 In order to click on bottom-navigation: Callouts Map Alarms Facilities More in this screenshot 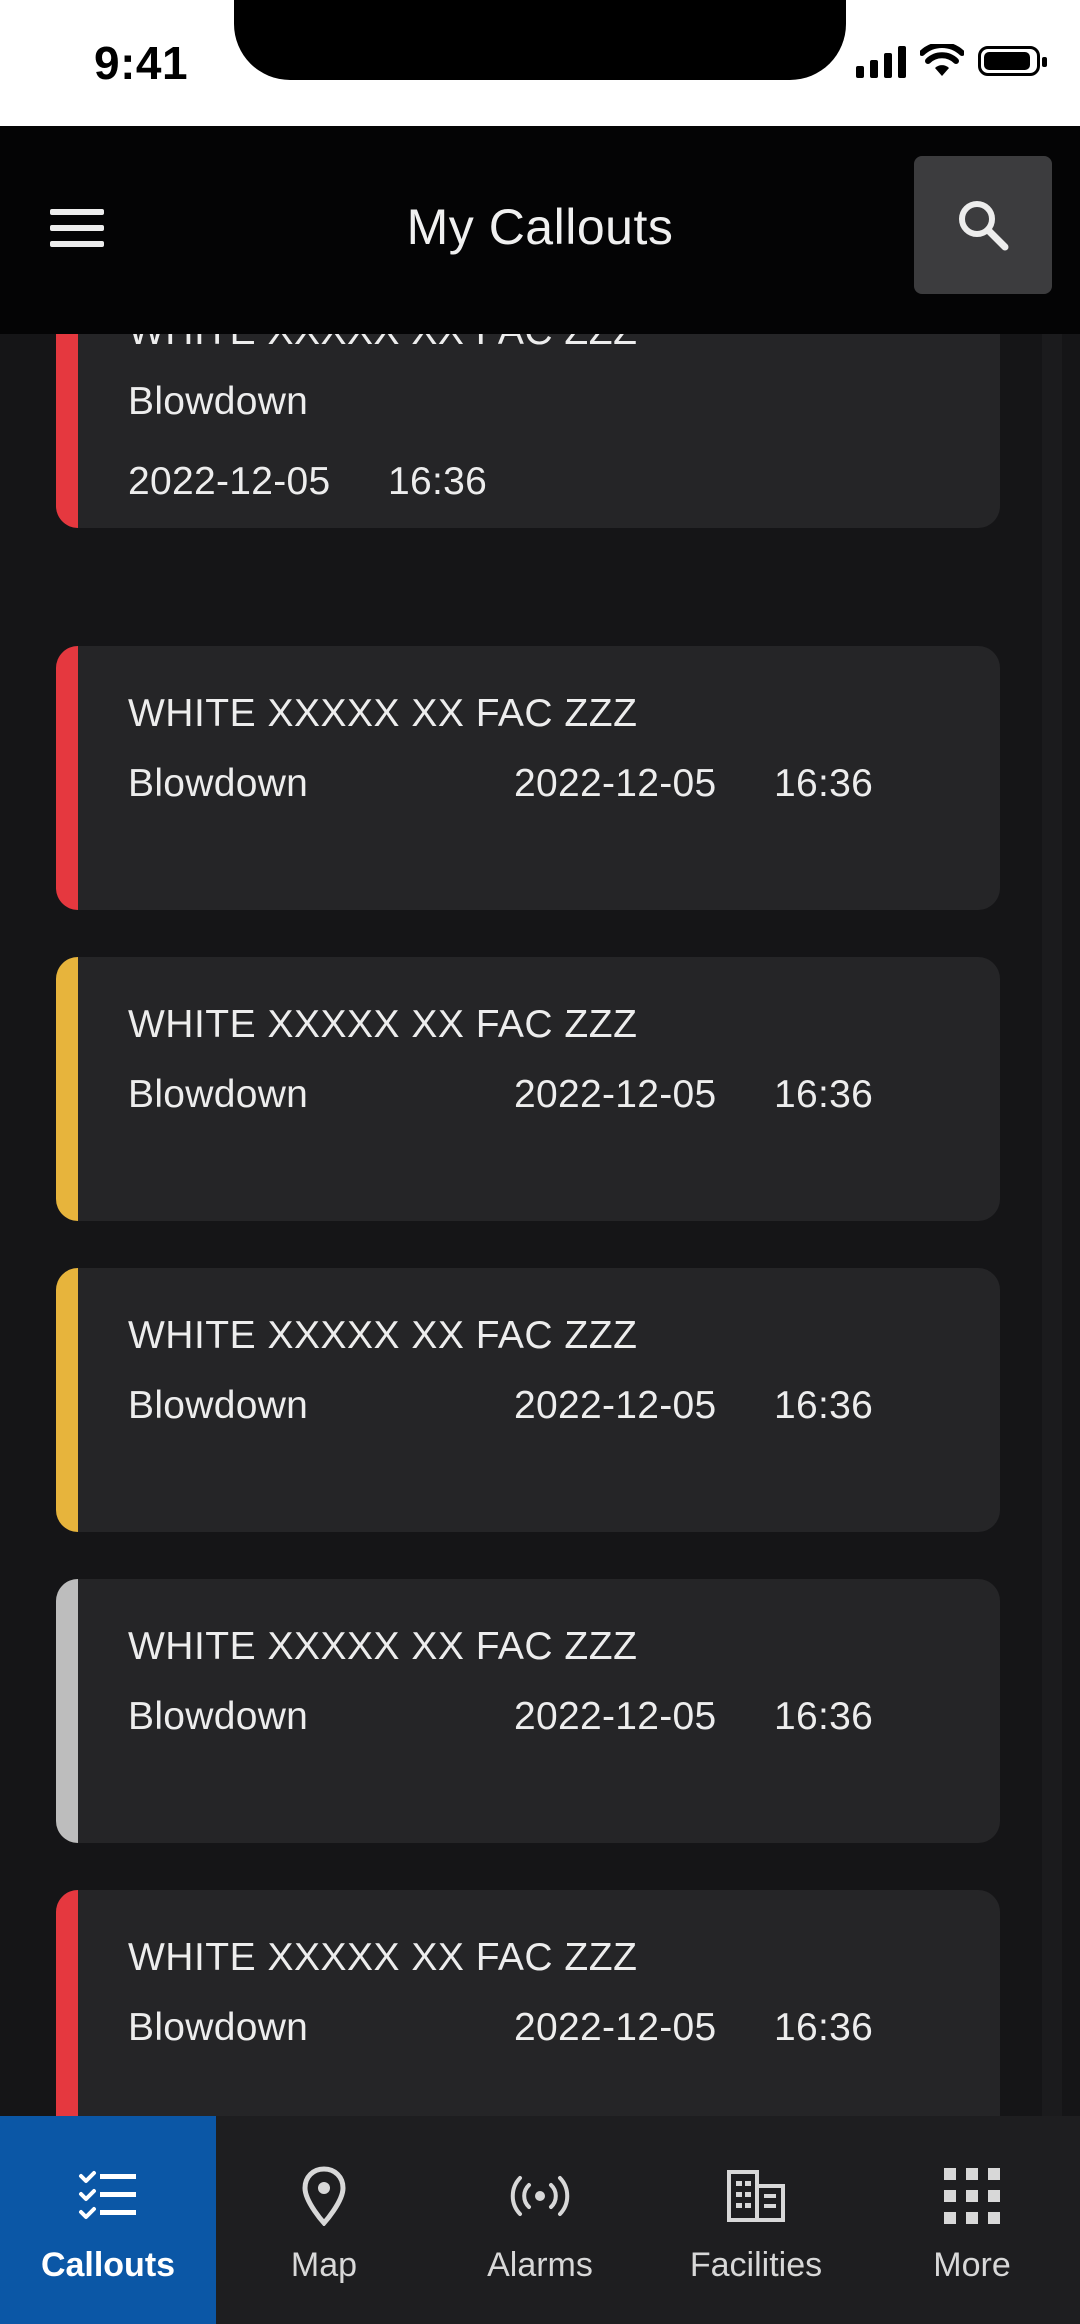, I will do `click(540, 2220)`.